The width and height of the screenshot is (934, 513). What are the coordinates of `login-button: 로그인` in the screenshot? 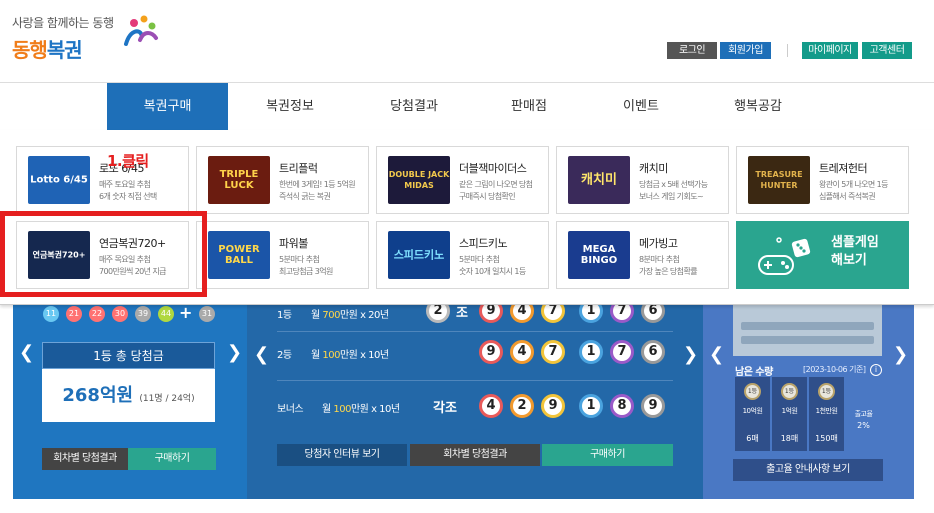 It's located at (692, 50).